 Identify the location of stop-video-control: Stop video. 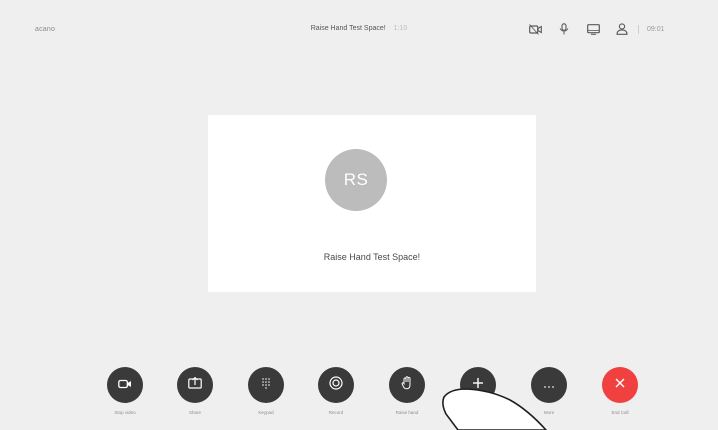
(125, 391).